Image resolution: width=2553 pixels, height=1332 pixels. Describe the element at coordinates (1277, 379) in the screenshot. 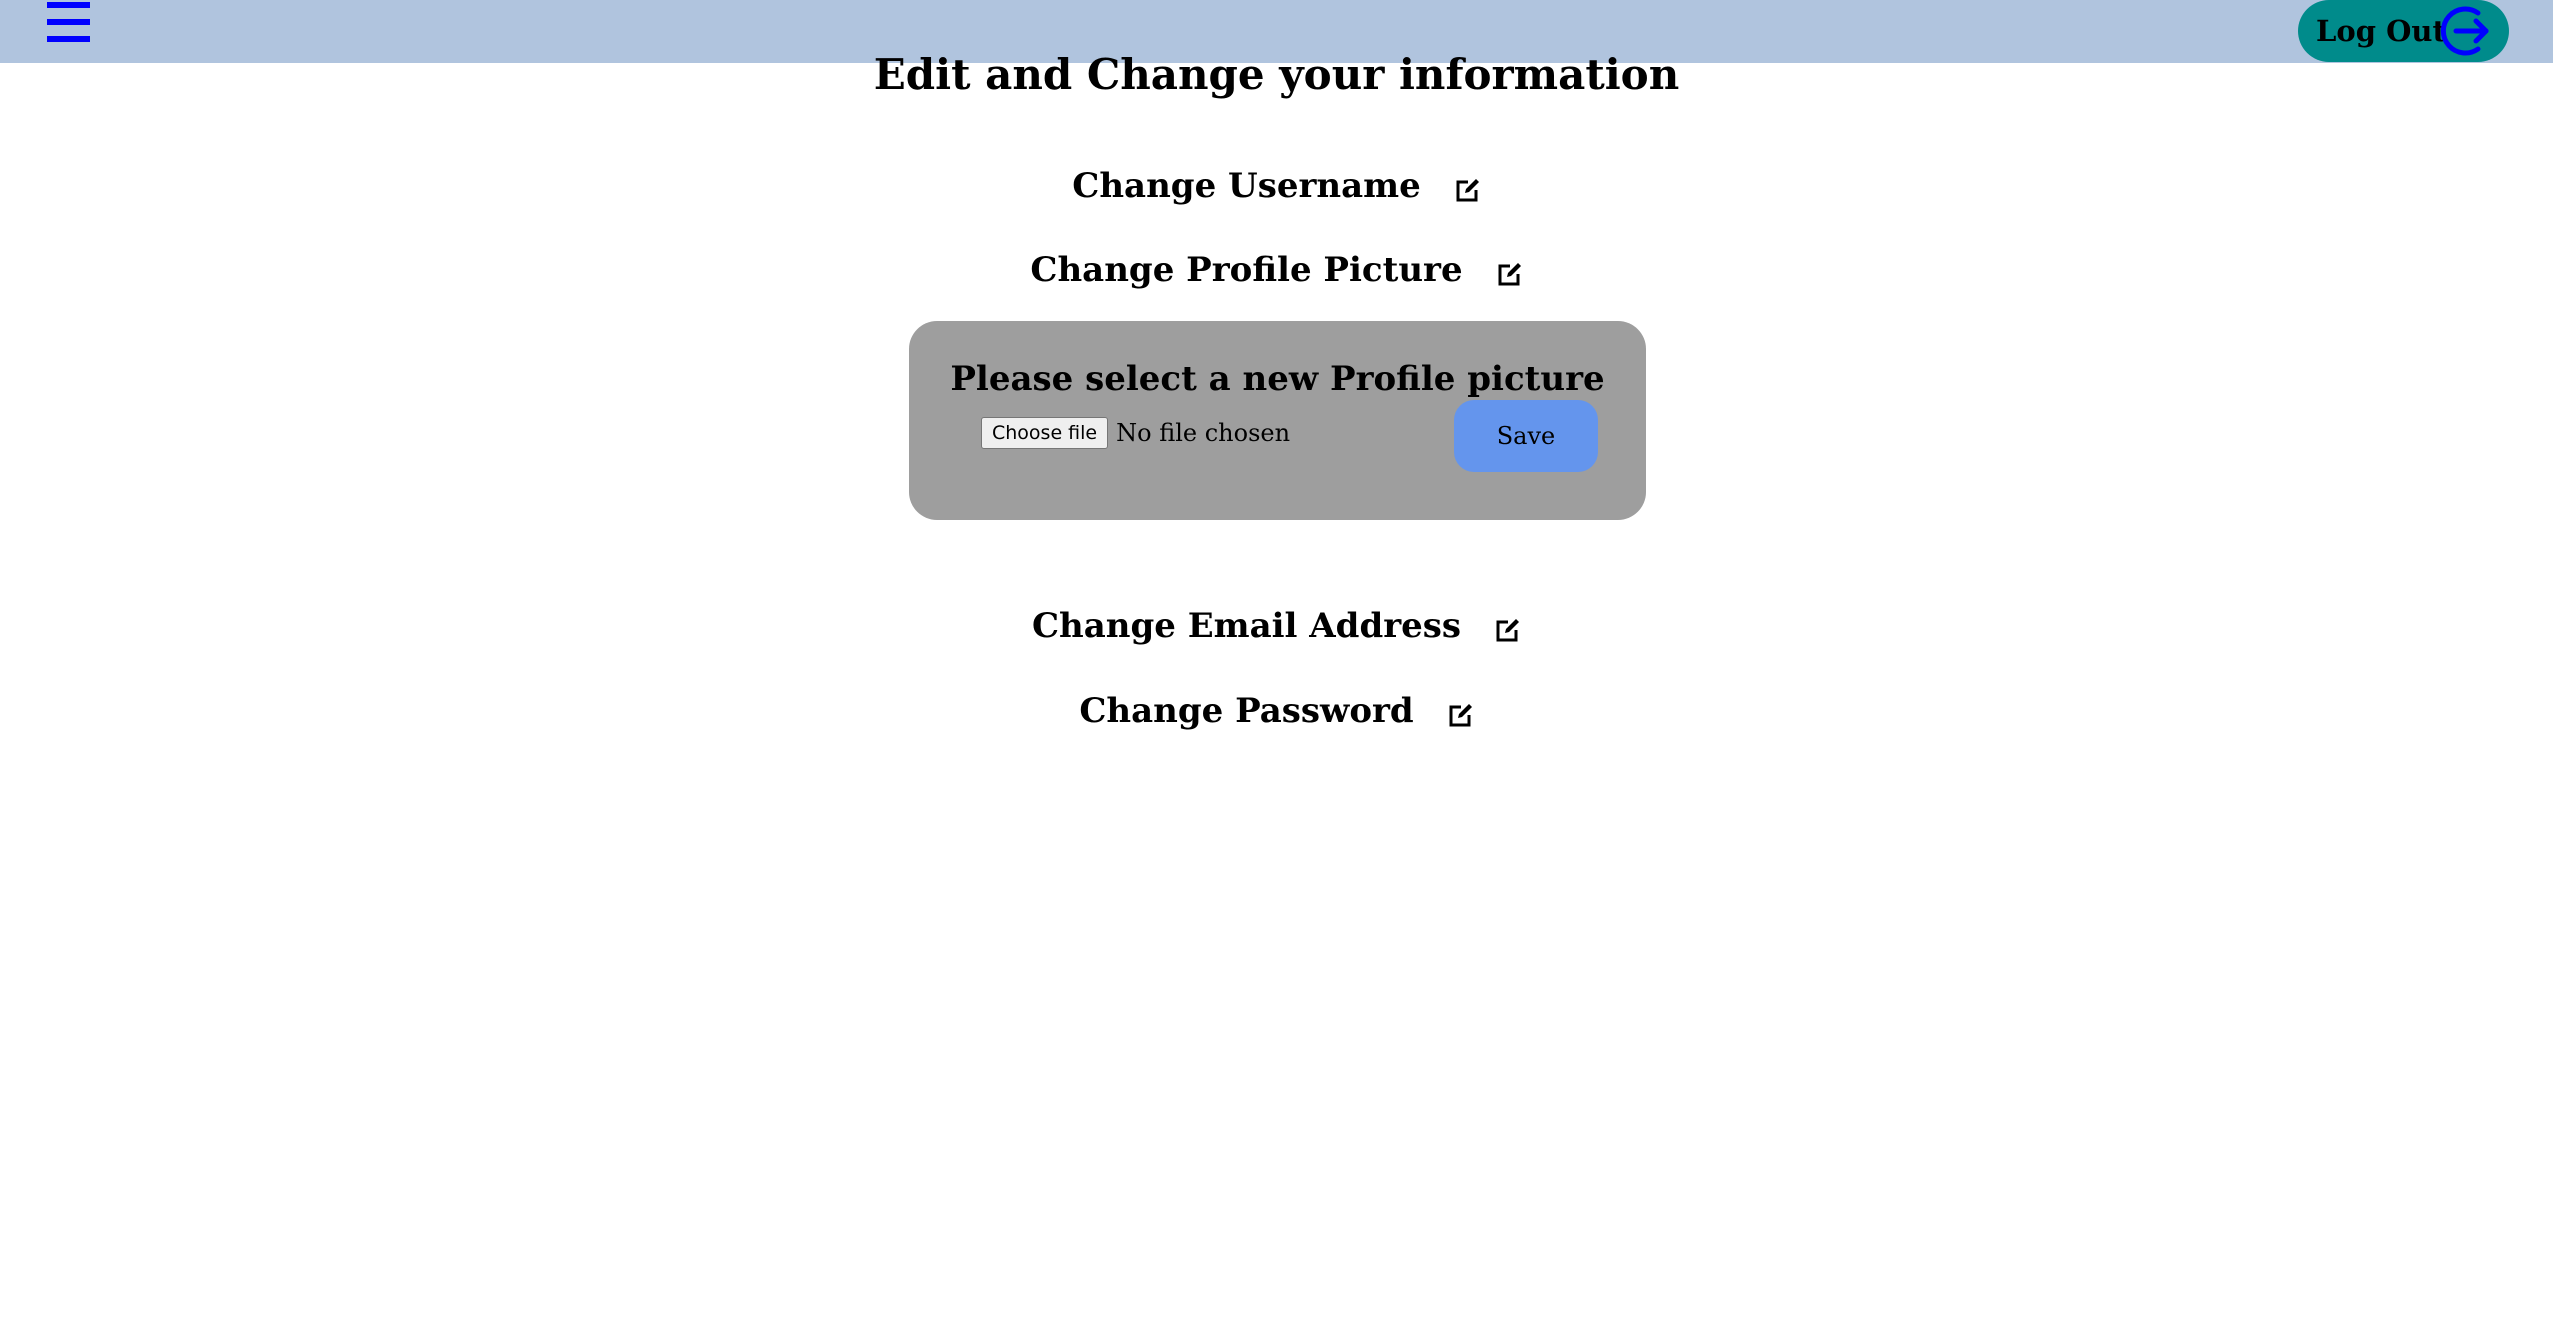

I see `panel-title: Please select a new Profile picture` at that location.